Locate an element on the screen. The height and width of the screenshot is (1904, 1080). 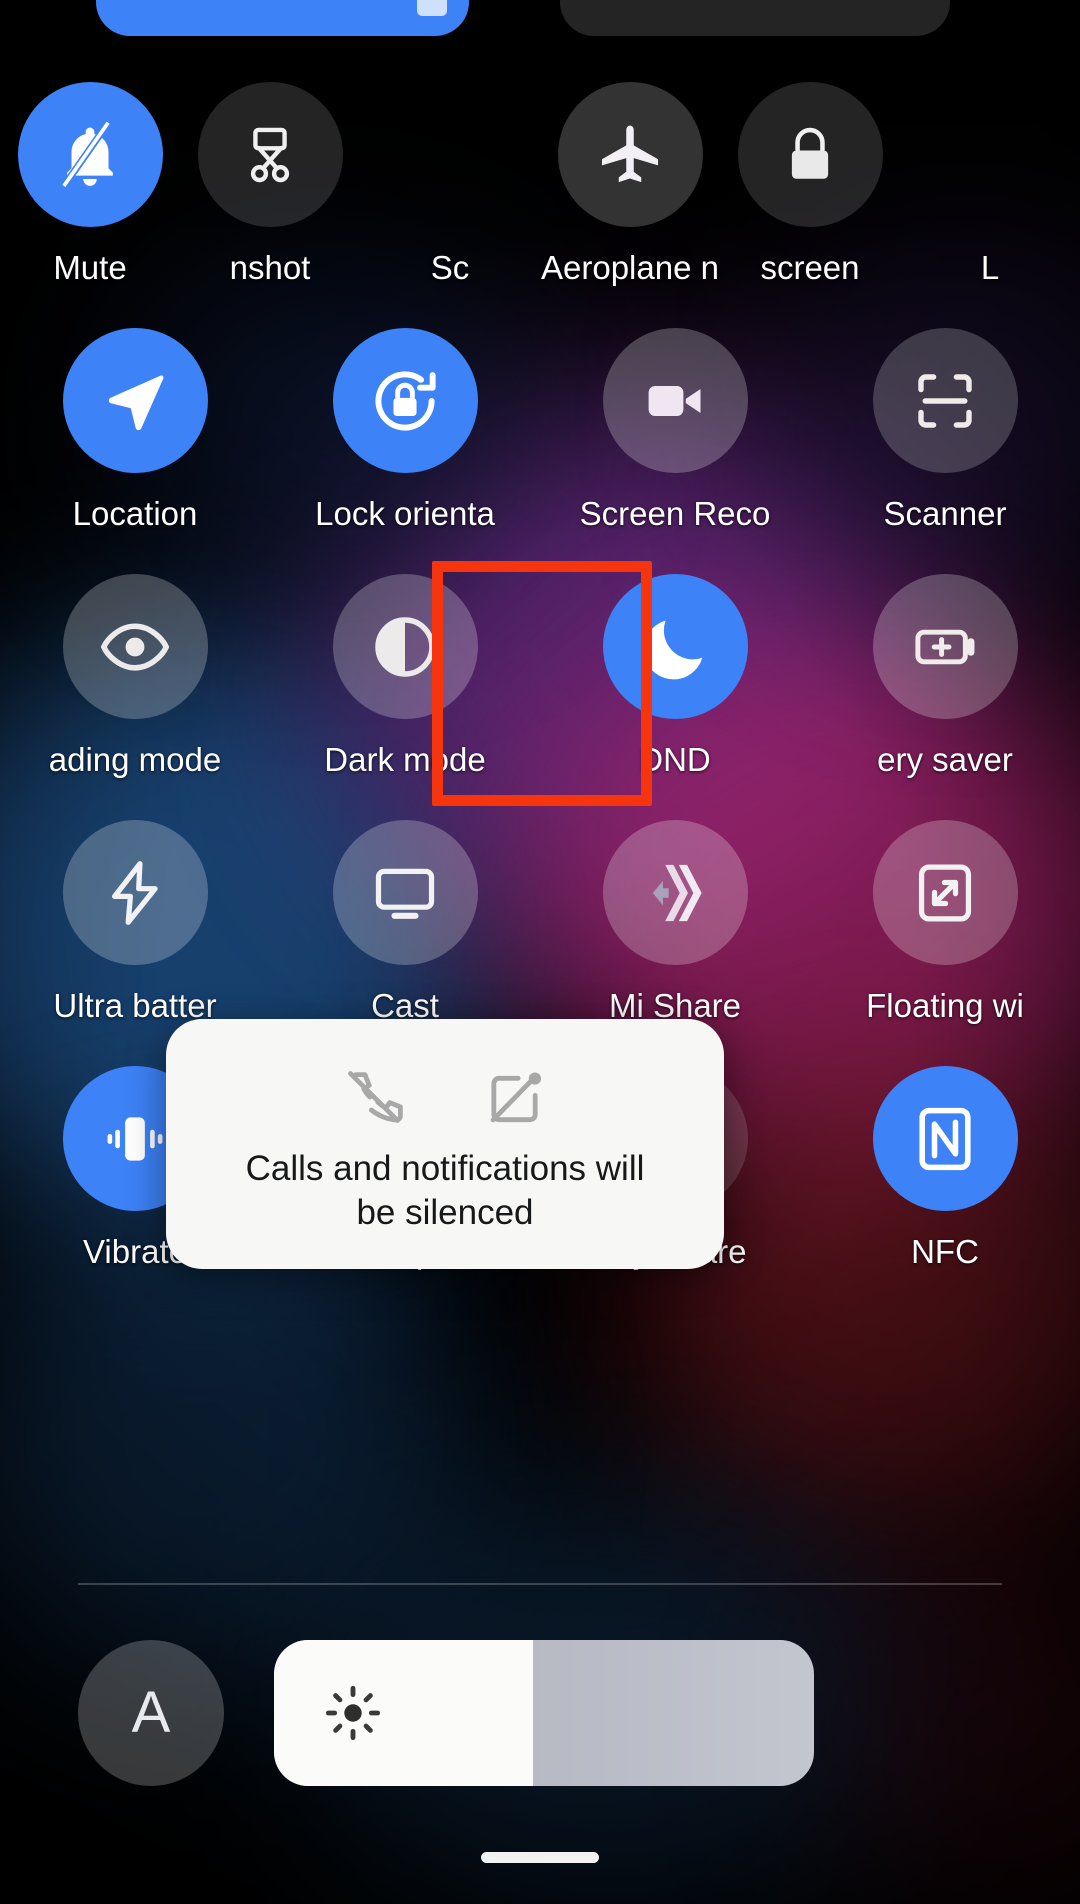
tile-cell-battery-saver: ery saver is located at coordinates (945, 697).